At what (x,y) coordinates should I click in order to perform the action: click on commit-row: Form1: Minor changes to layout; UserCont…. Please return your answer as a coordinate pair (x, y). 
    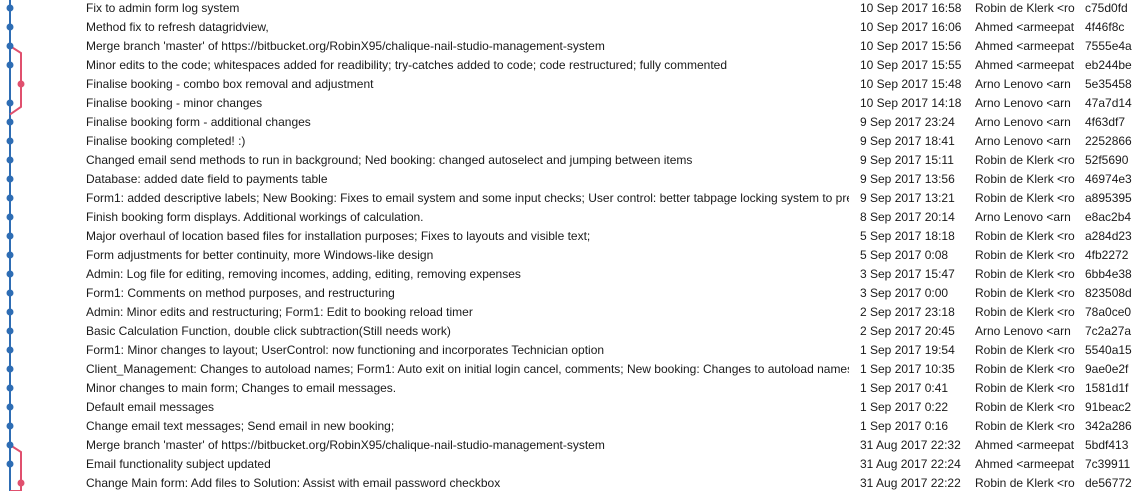
    Looking at the image, I should click on (569, 350).